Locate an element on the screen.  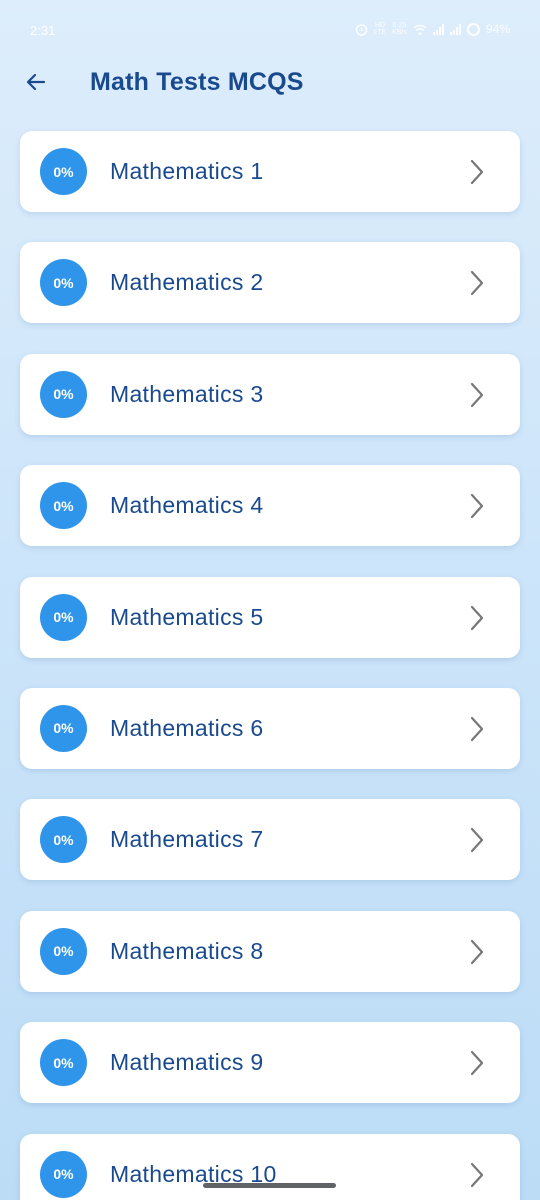
arrow-left-icon is located at coordinates (36, 82).